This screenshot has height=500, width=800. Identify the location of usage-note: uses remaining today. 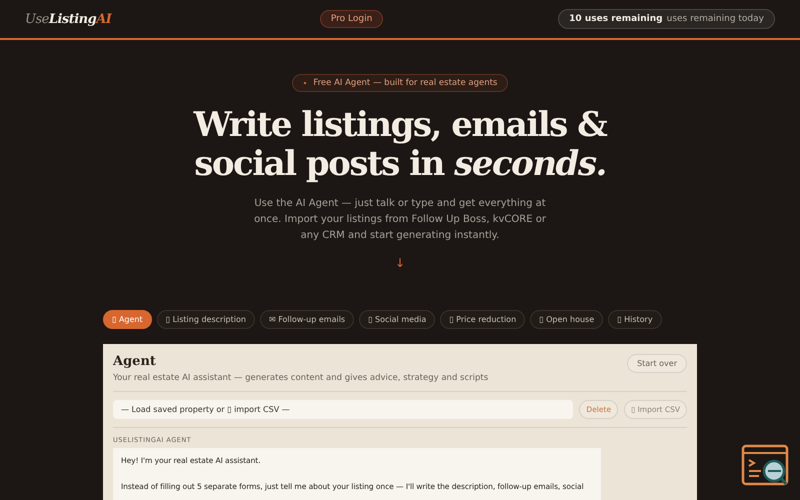
(715, 19).